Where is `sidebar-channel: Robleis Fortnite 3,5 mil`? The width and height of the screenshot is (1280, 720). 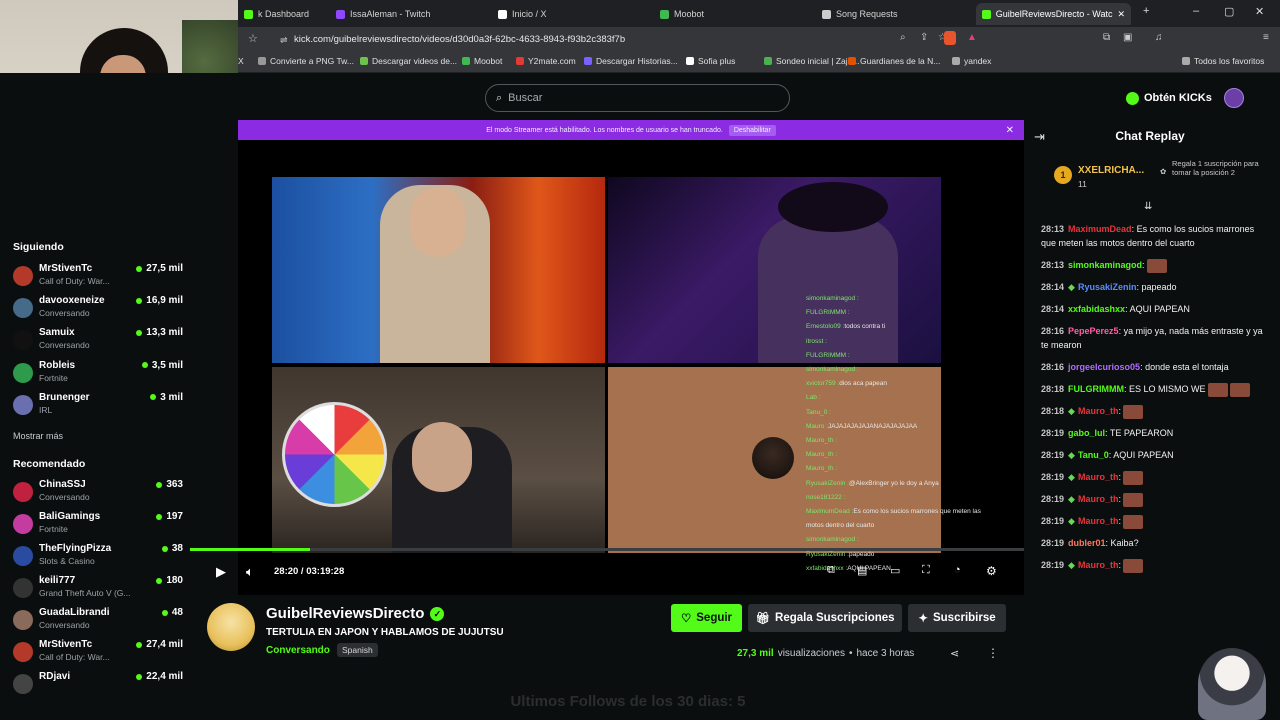
sidebar-channel: Robleis Fortnite 3,5 mil is located at coordinates (98, 375).